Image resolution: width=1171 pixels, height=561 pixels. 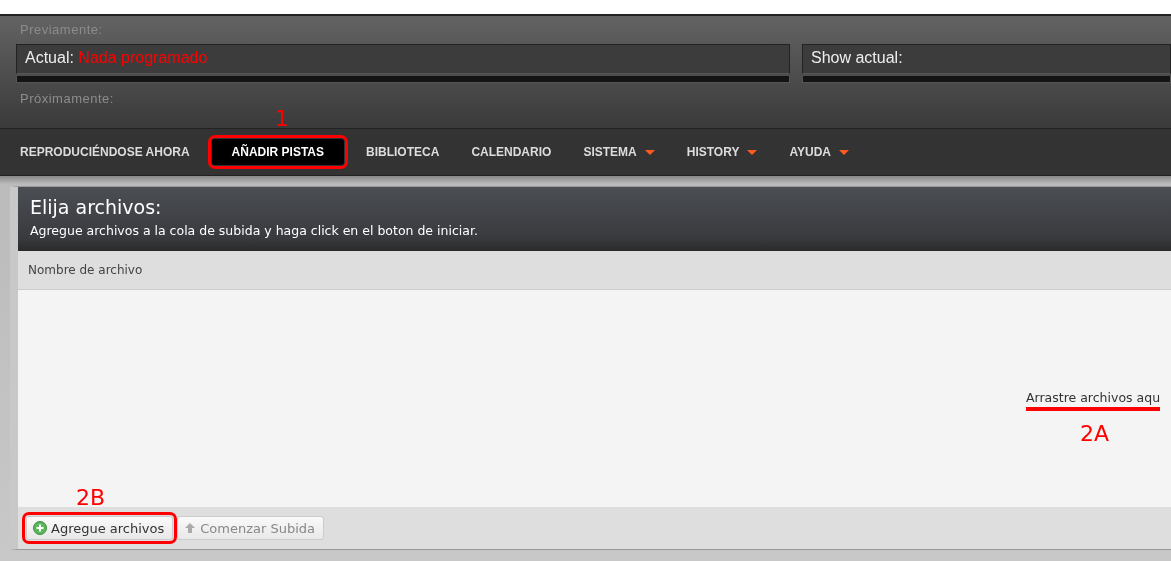 What do you see at coordinates (619, 152) in the screenshot?
I see `nav-tab: SISTEMA` at bounding box center [619, 152].